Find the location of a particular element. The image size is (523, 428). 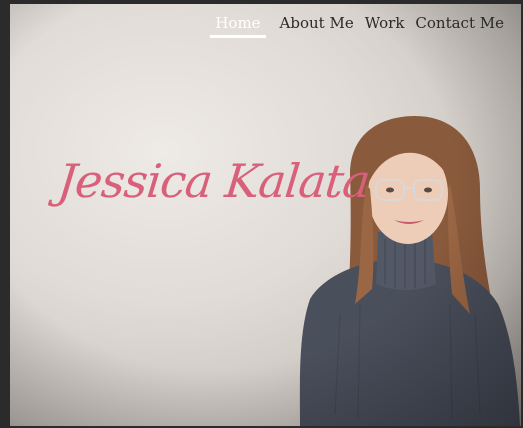

nav-contact-me: Contact Me is located at coordinates (459, 25).